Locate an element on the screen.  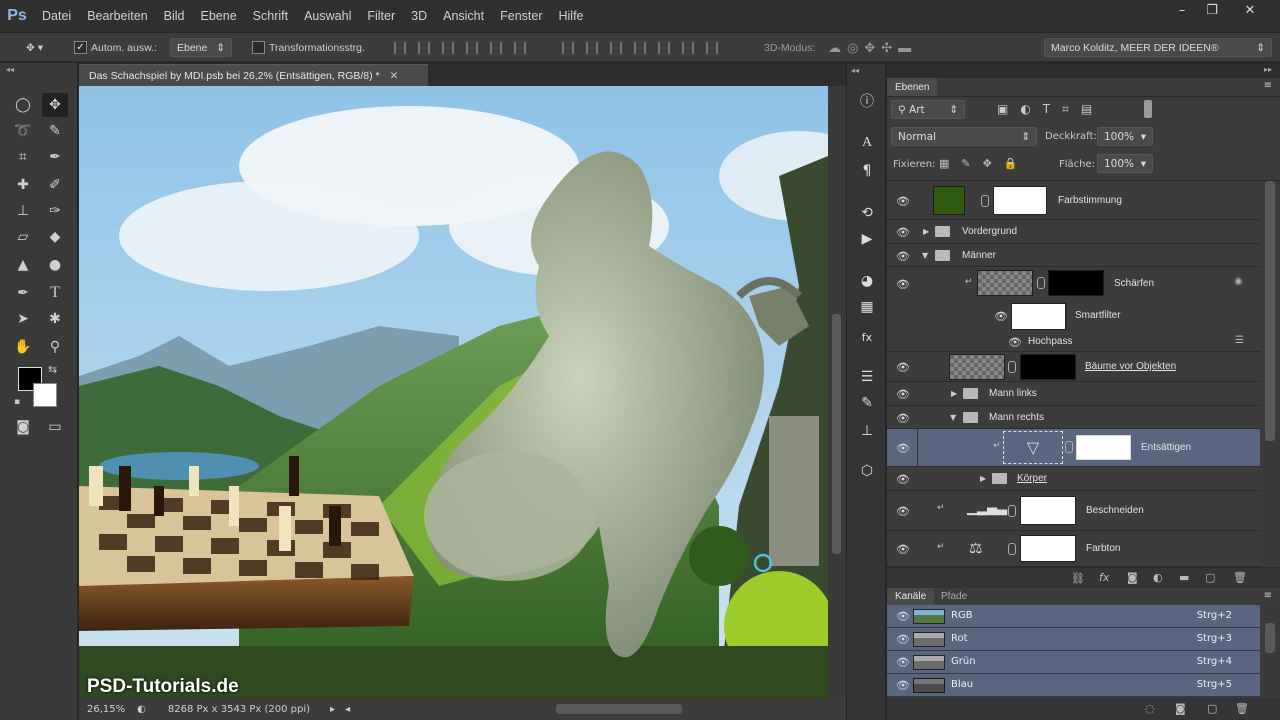
transform-controls-checkbox is located at coordinates (258, 47).